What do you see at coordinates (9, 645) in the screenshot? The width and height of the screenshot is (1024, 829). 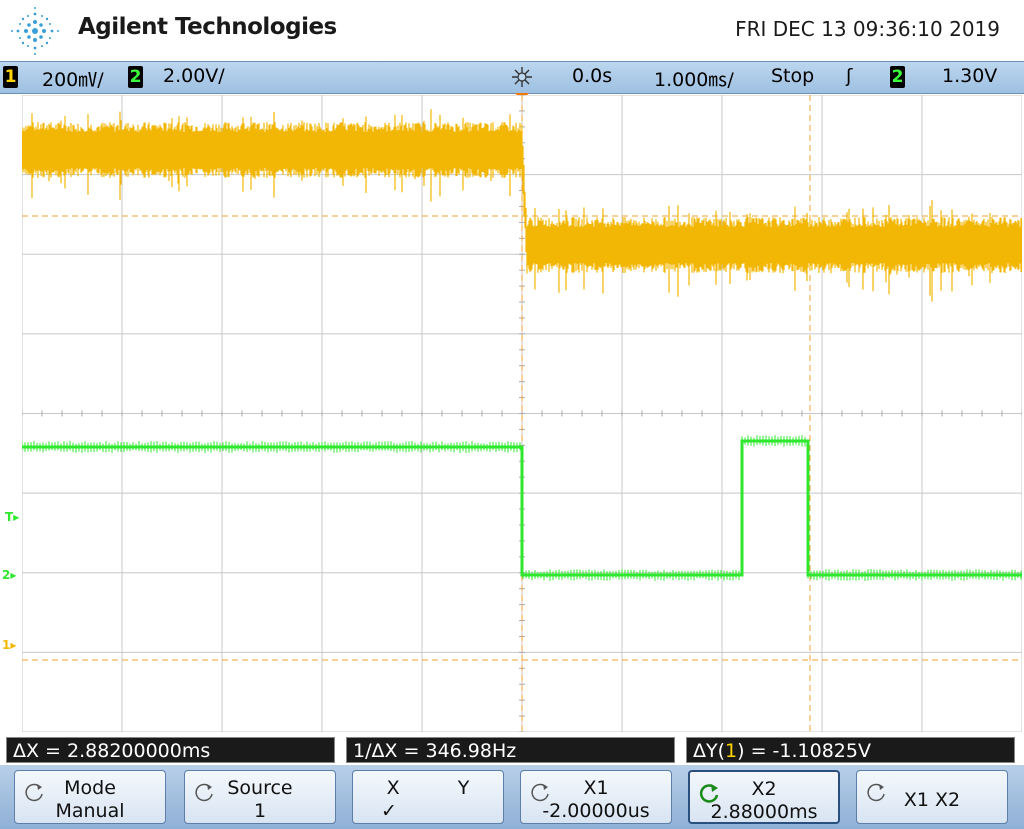 I see `channel-1-ground-marker: 1▸` at bounding box center [9, 645].